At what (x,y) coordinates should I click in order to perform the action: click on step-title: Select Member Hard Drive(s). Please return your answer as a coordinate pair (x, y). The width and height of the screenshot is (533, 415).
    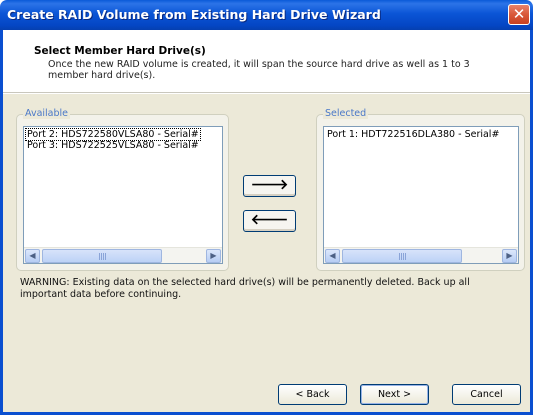
    Looking at the image, I should click on (120, 51).